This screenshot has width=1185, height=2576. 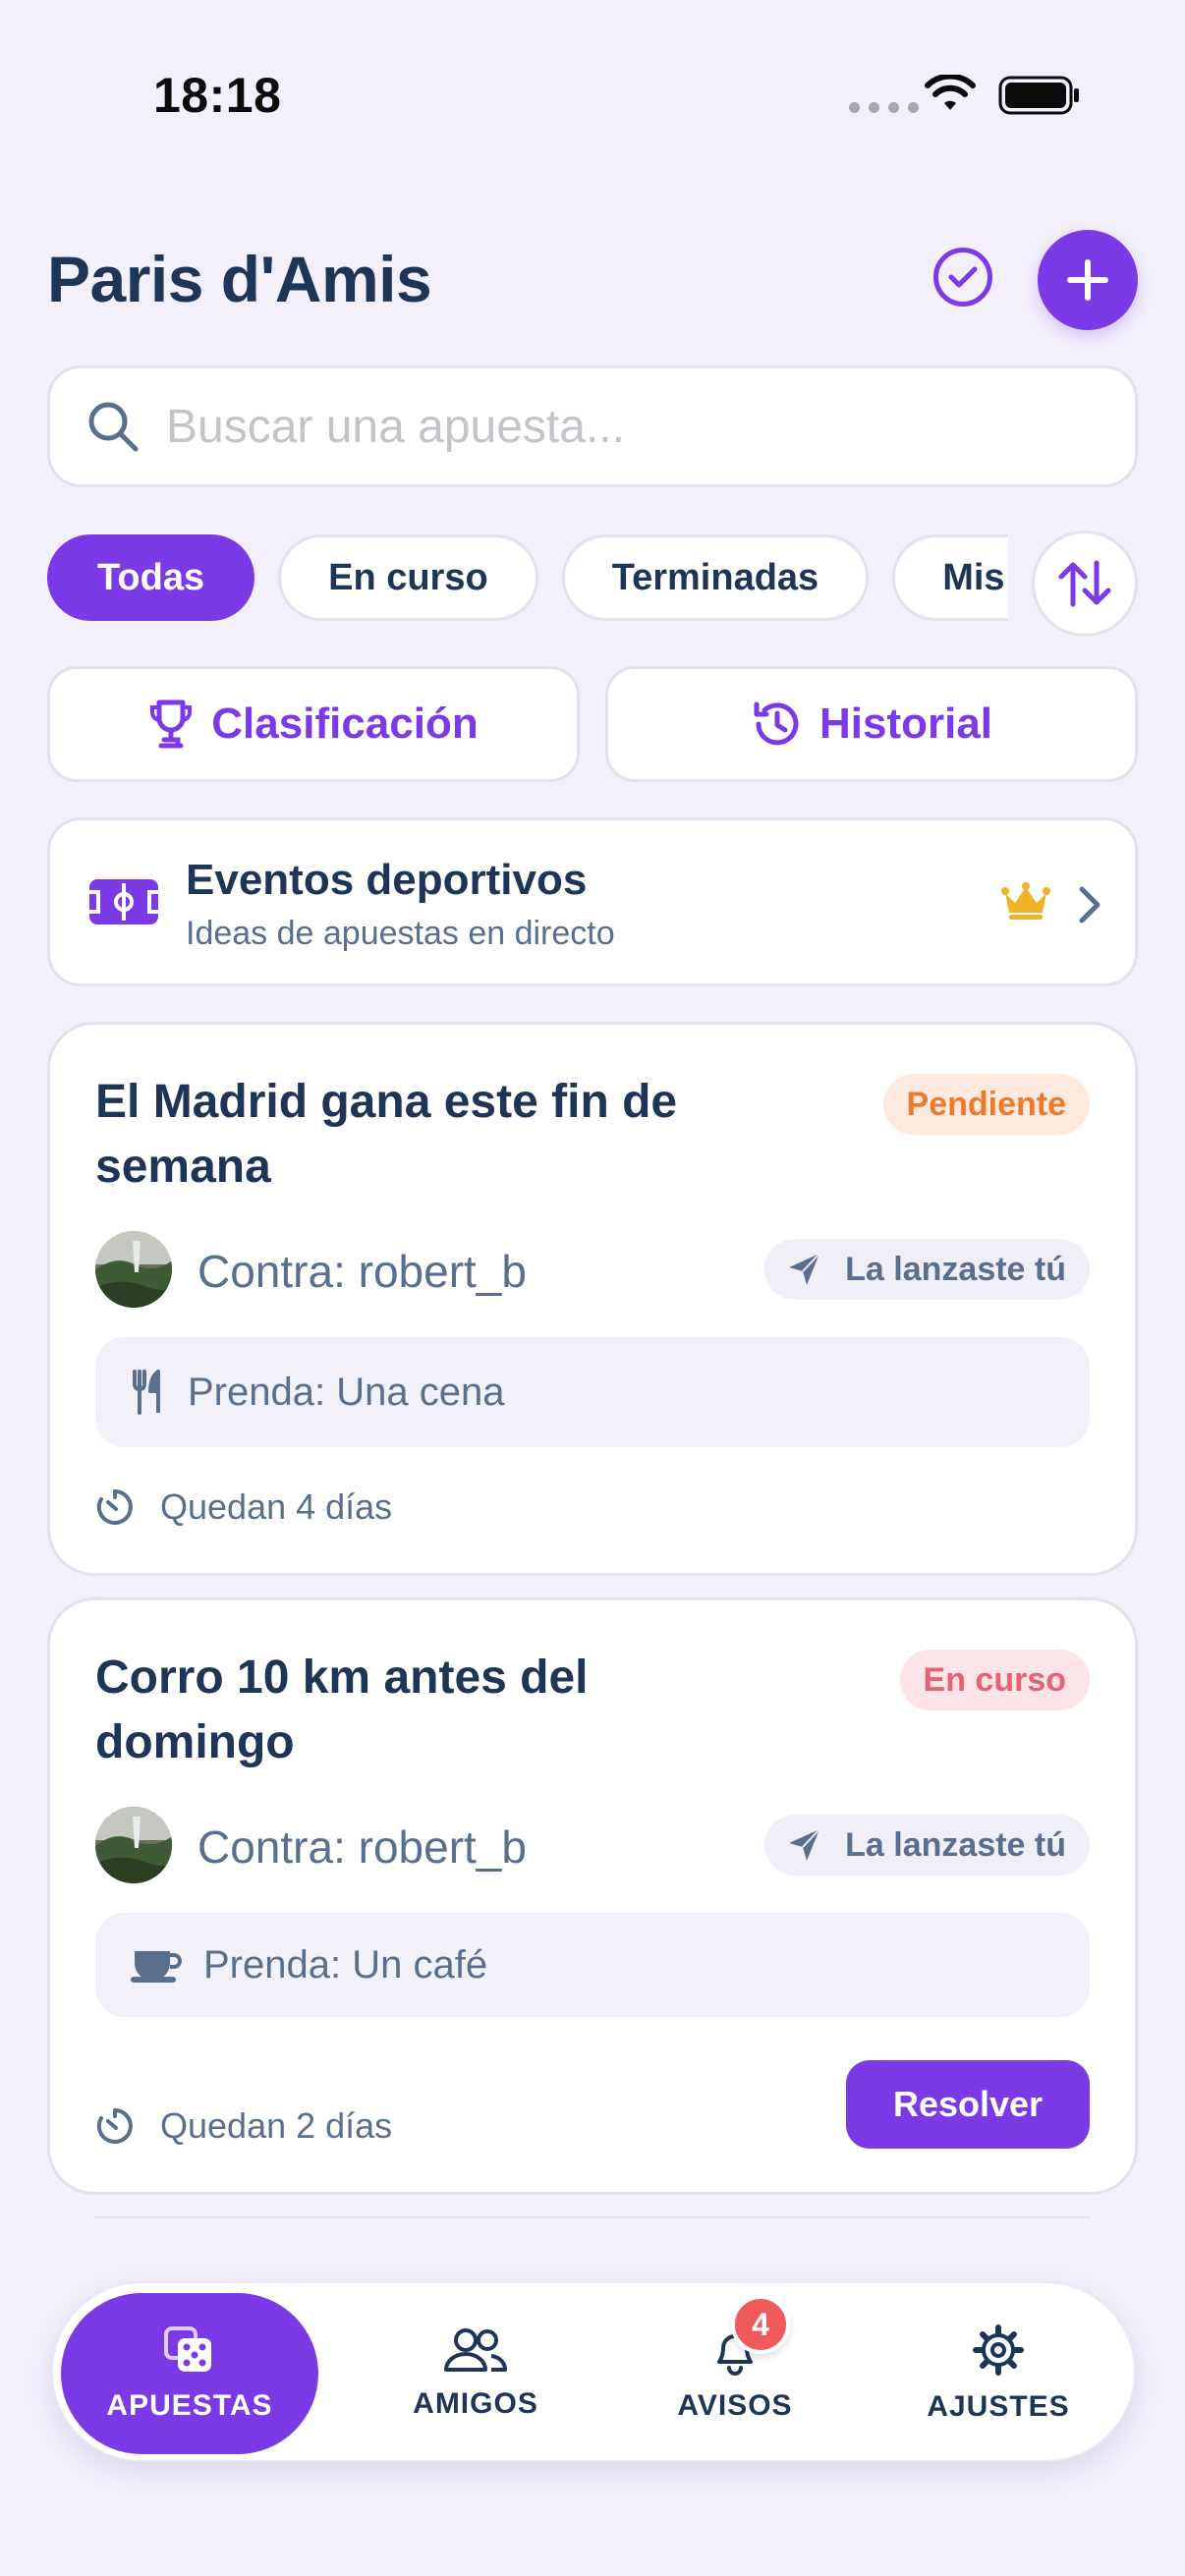 I want to click on notification-count-badge: 4, so click(x=761, y=2324).